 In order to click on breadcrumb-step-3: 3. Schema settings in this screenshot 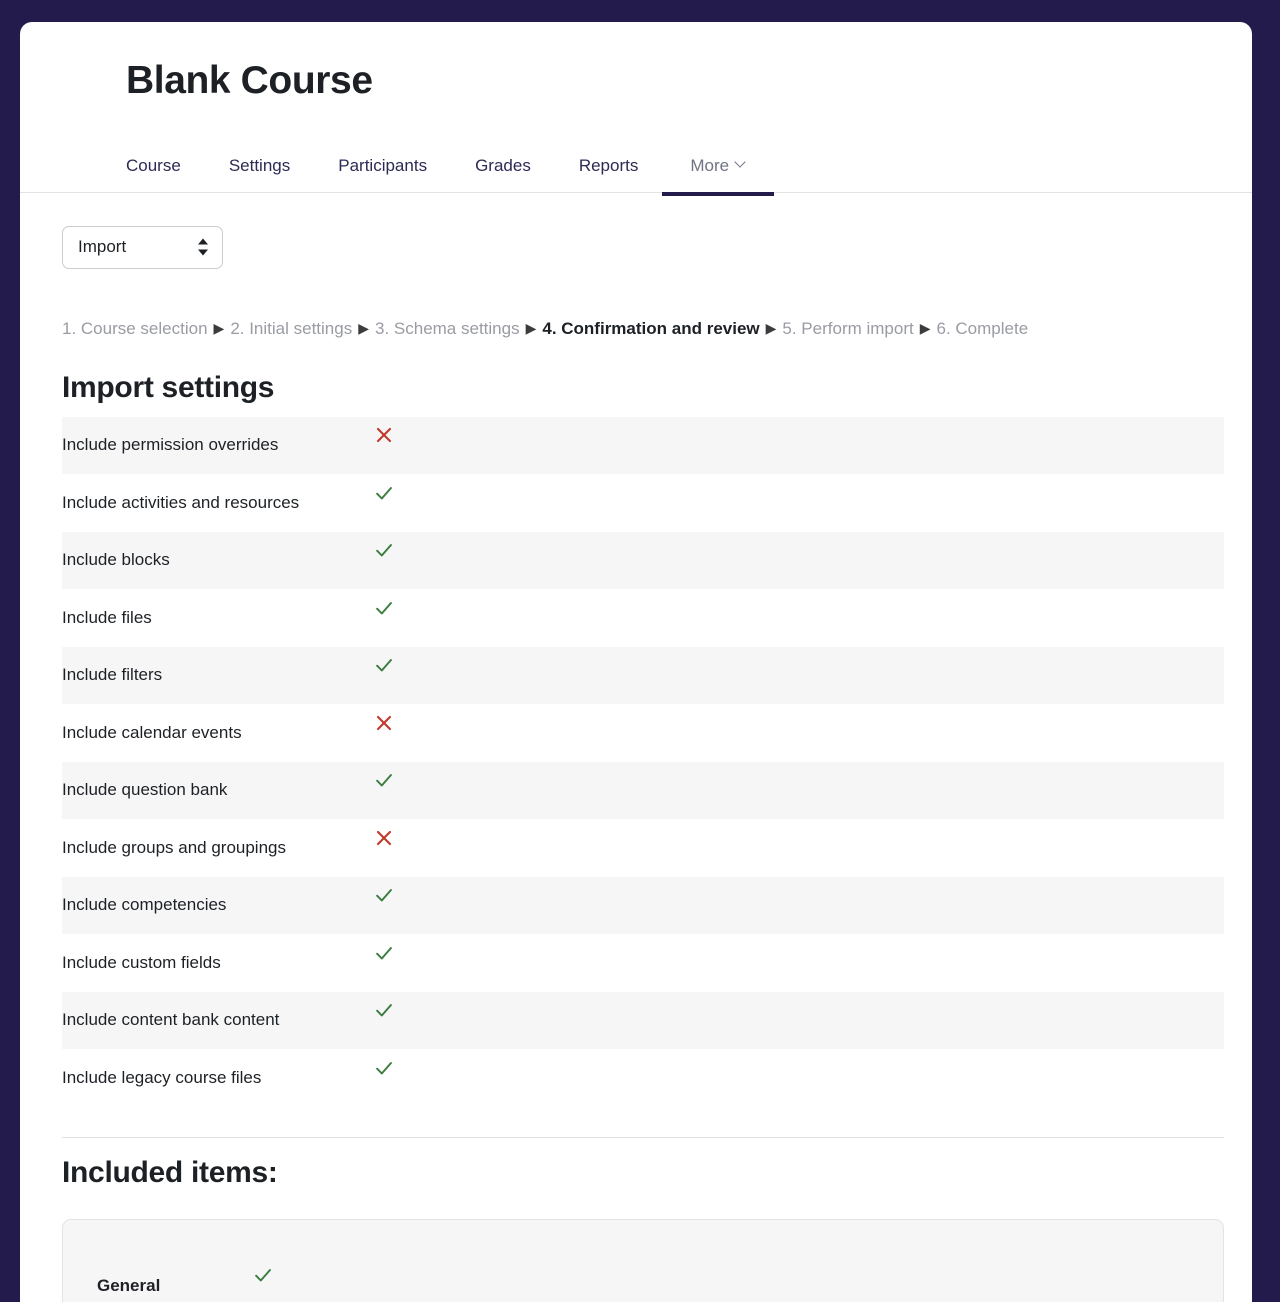, I will do `click(447, 328)`.